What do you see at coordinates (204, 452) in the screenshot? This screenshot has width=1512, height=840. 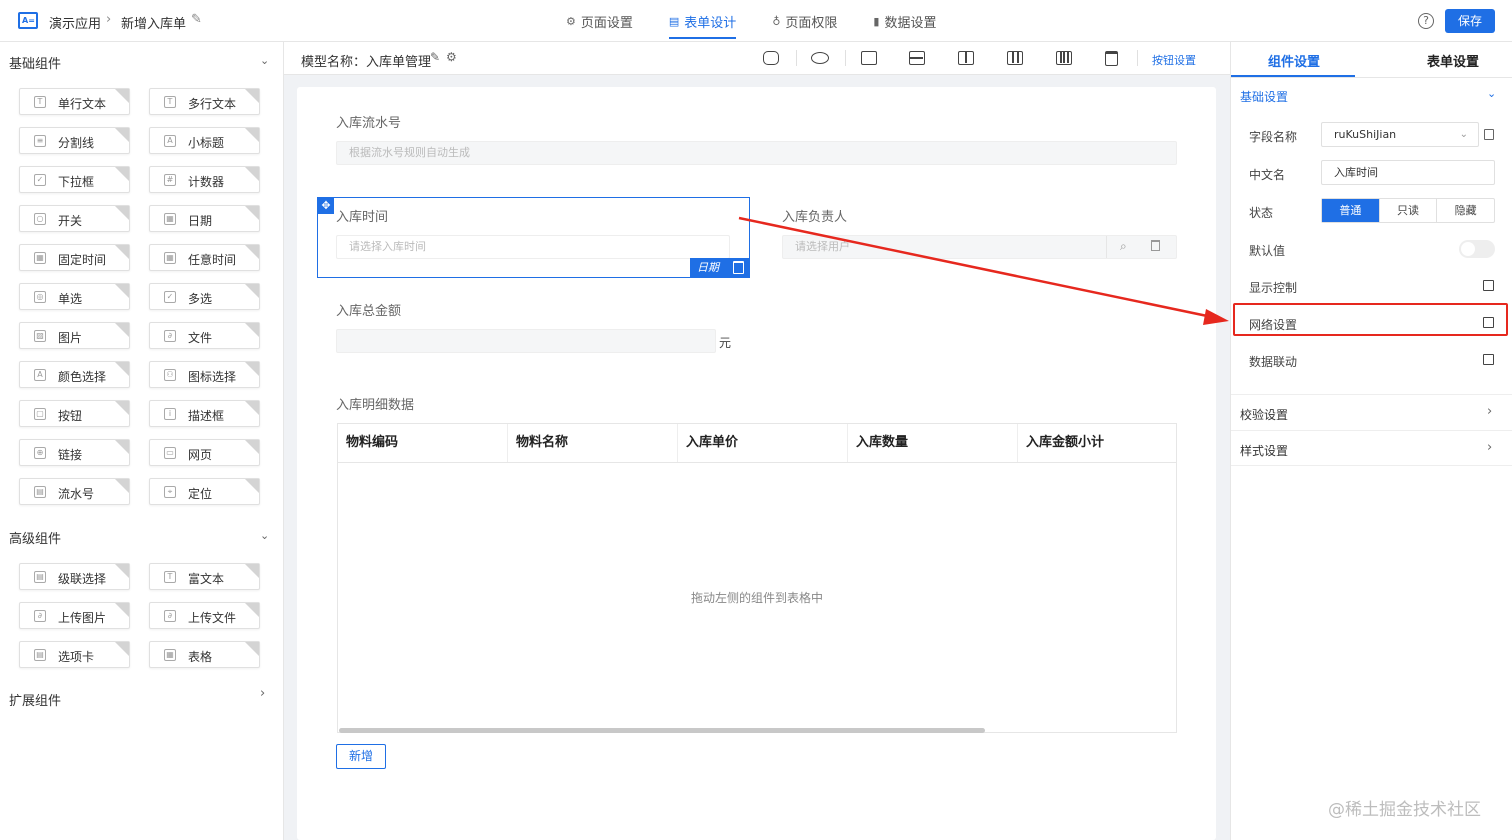 I see `component-tile: ▭ 网页` at bounding box center [204, 452].